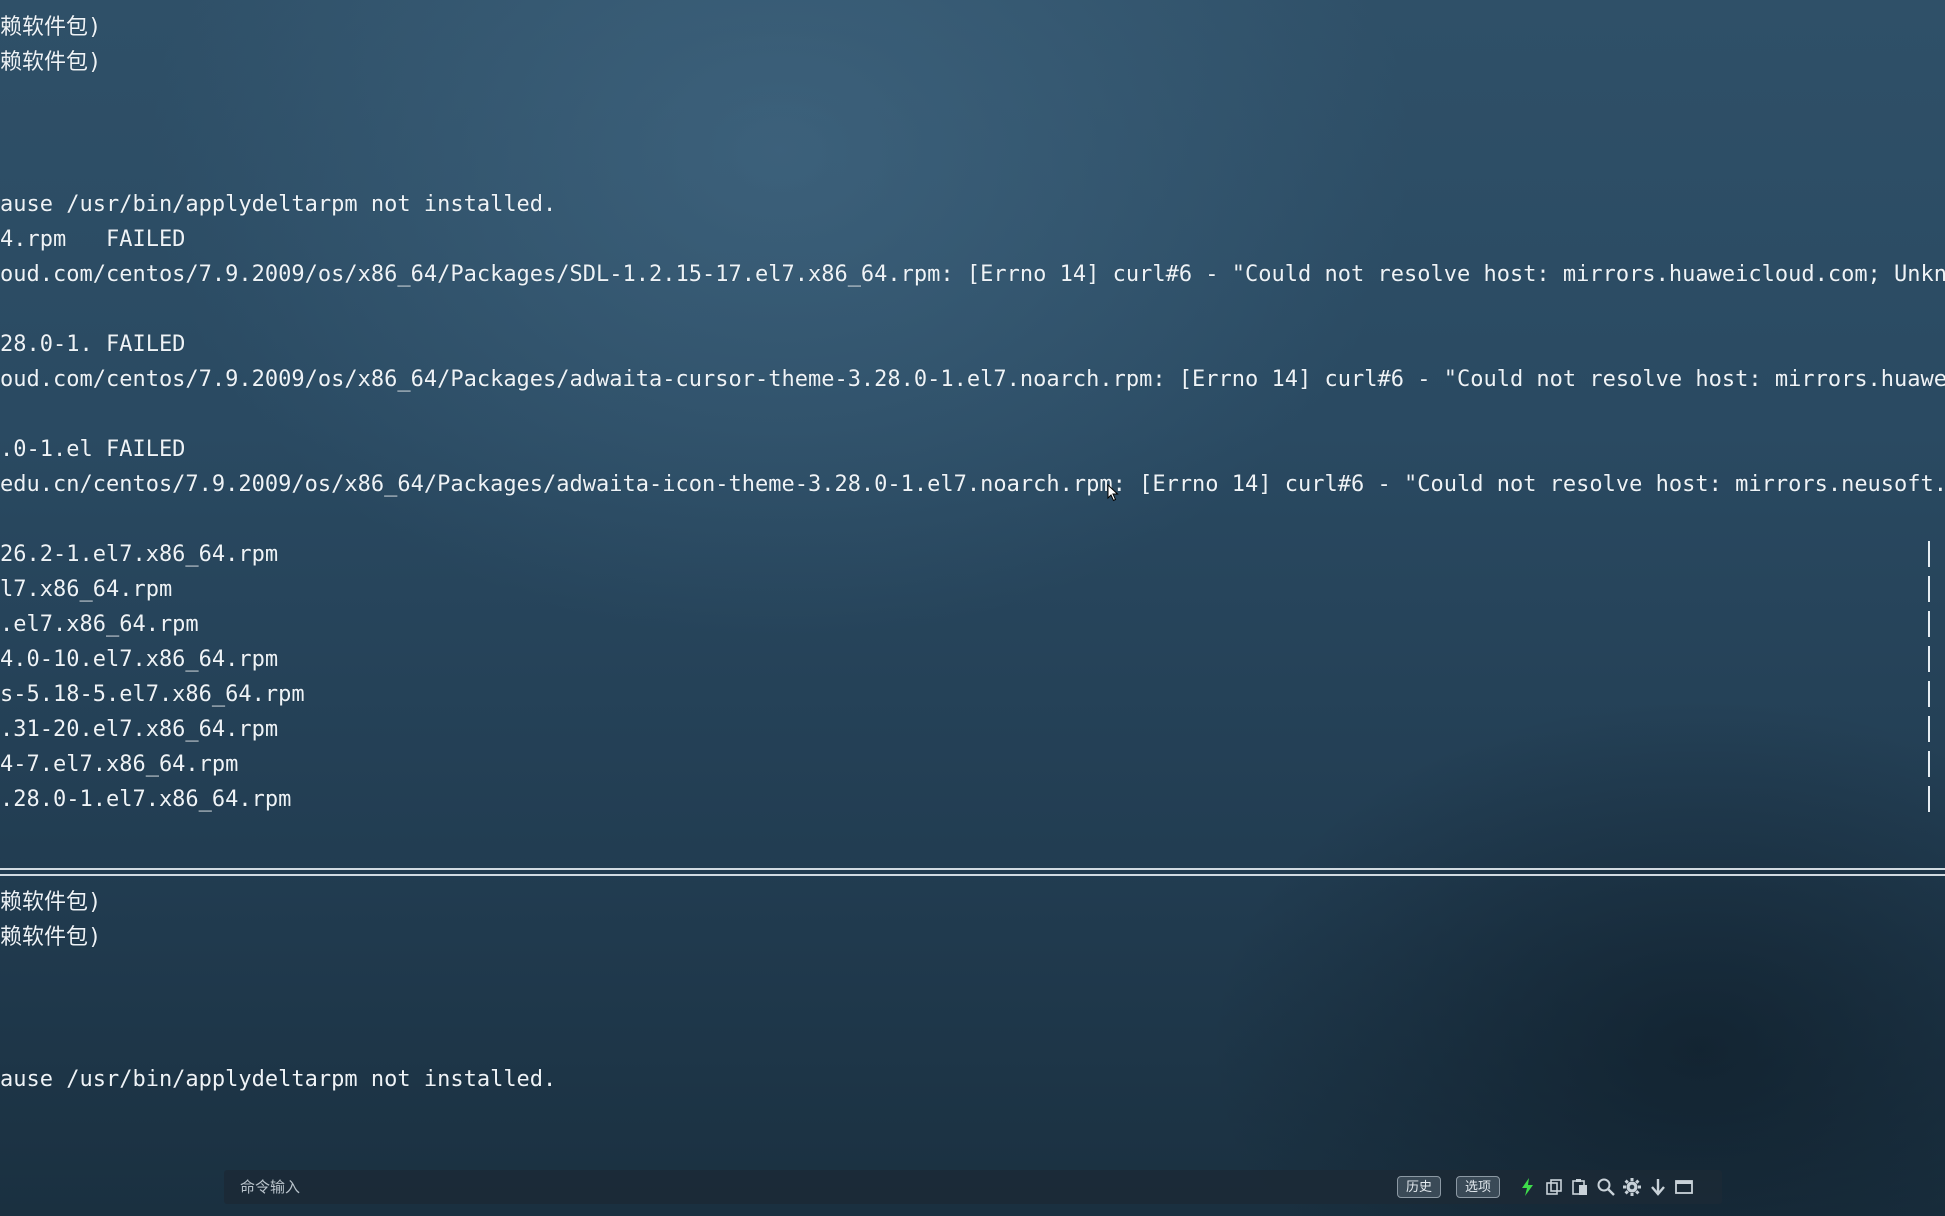  Describe the element at coordinates (1113, 493) in the screenshot. I see `mouse-pointer-icon` at that location.